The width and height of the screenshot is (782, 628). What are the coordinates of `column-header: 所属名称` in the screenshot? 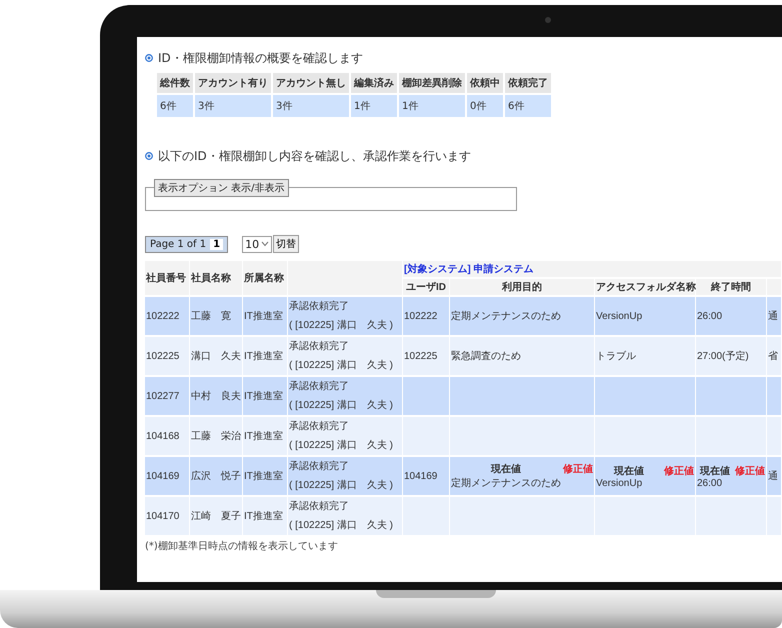 It's located at (265, 278).